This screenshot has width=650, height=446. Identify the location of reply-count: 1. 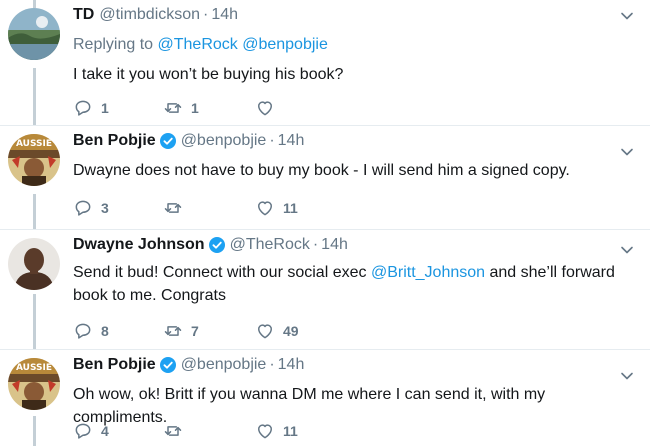
(105, 108).